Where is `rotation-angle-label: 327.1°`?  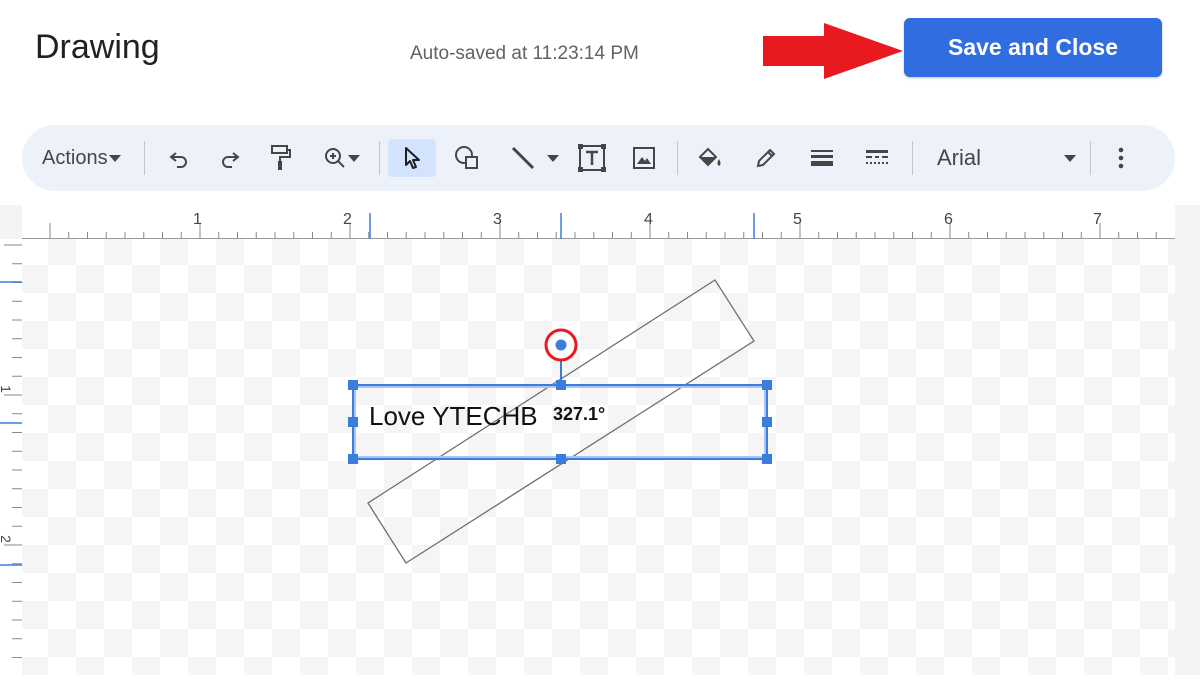 rotation-angle-label: 327.1° is located at coordinates (579, 414).